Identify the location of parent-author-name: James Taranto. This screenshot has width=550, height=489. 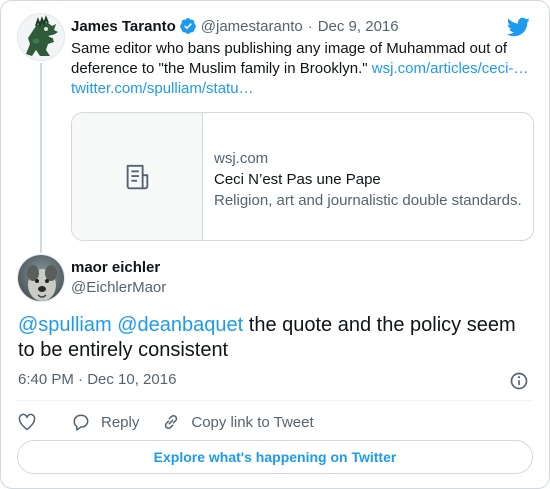
(123, 26).